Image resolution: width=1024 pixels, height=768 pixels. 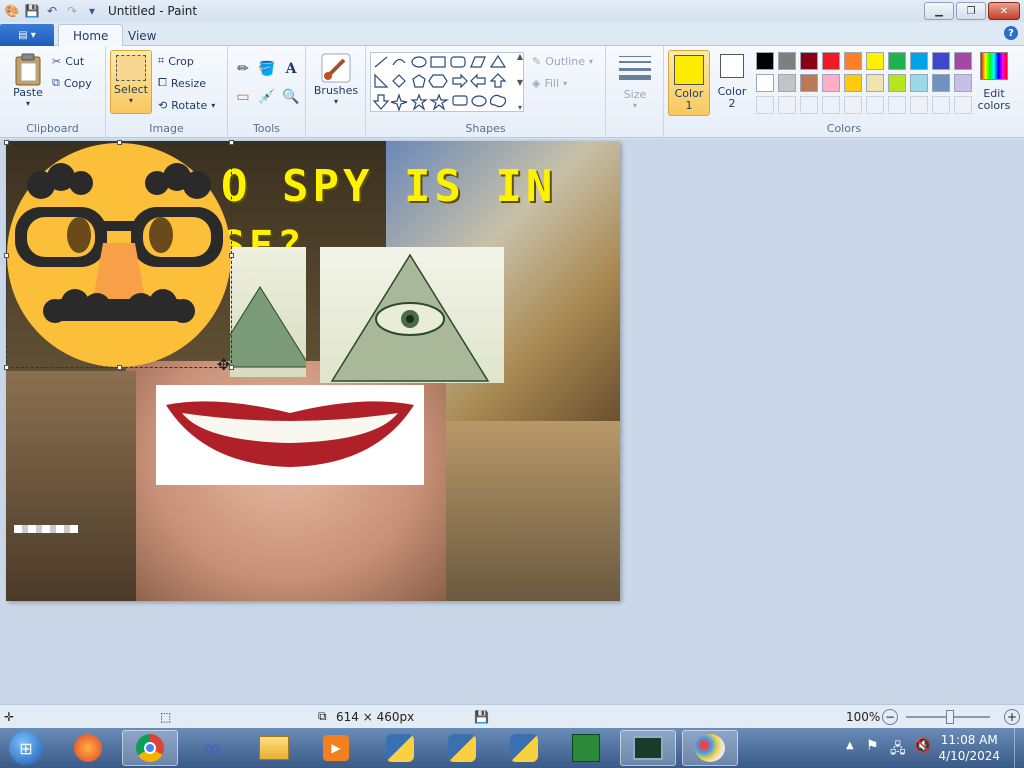 I want to click on tab-view: View, so click(x=142, y=35).